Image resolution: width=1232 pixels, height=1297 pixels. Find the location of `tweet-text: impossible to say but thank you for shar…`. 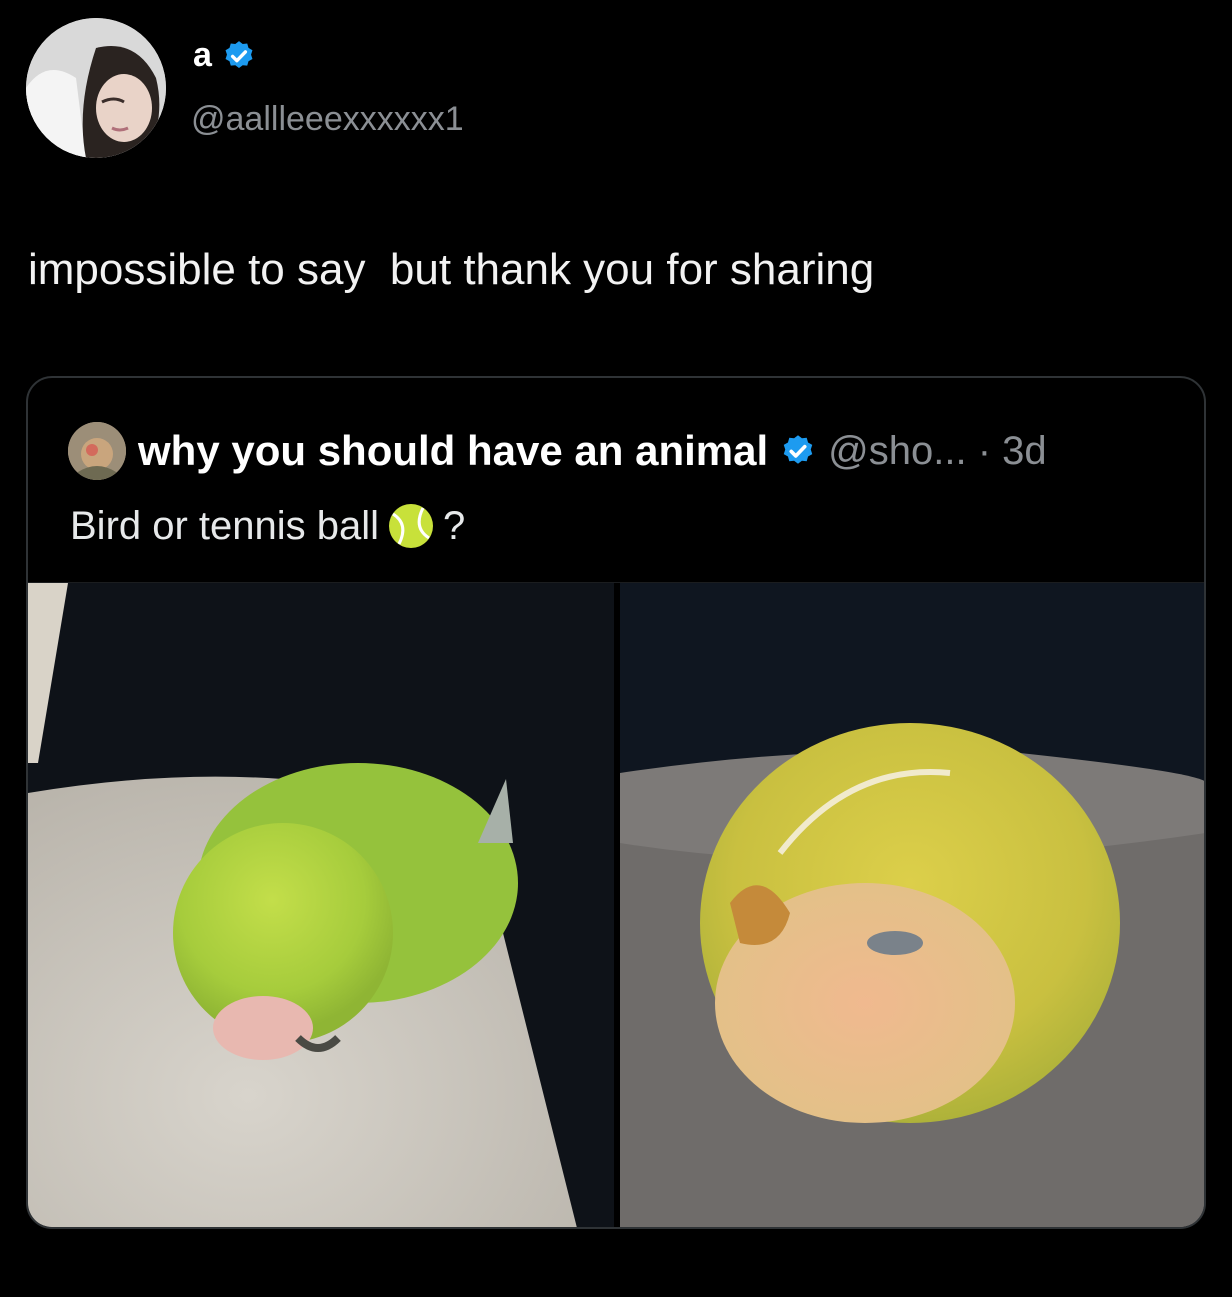

tweet-text: impossible to say but thank you for shar… is located at coordinates (451, 269).